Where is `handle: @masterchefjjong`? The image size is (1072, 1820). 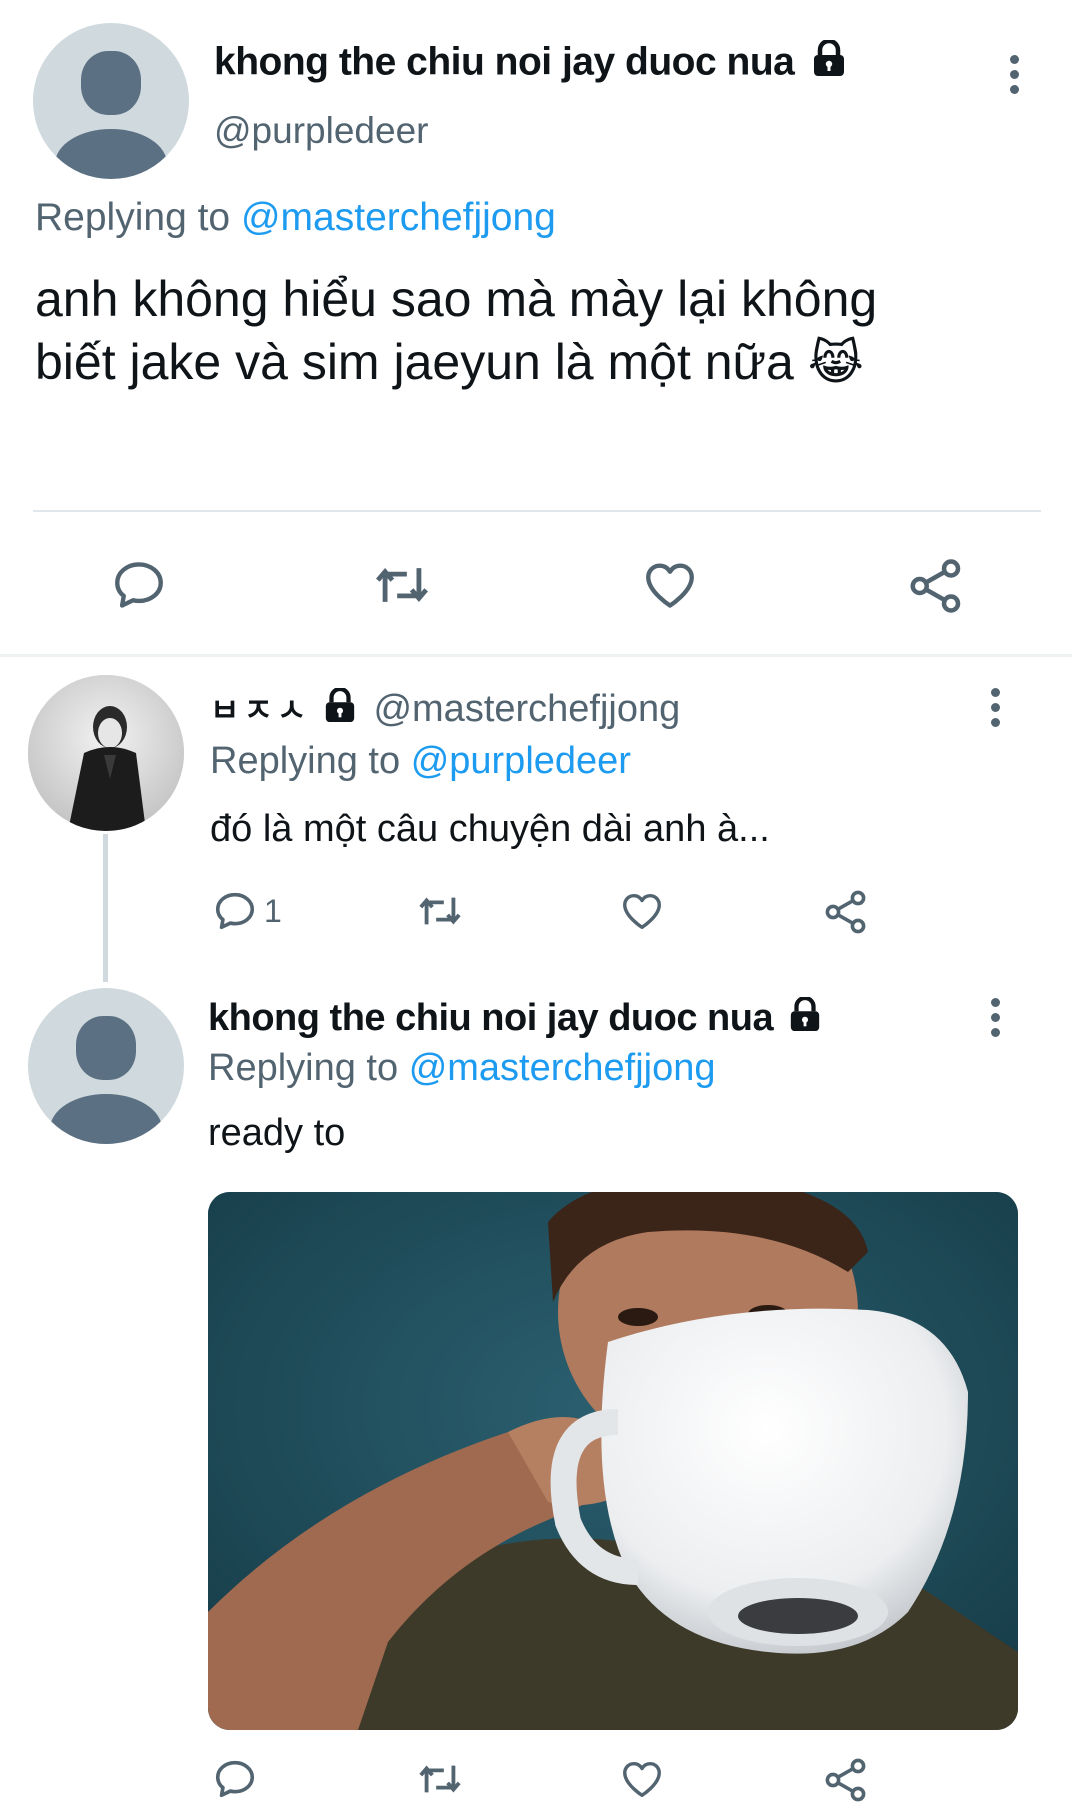
handle: @masterchefjjong is located at coordinates (526, 709).